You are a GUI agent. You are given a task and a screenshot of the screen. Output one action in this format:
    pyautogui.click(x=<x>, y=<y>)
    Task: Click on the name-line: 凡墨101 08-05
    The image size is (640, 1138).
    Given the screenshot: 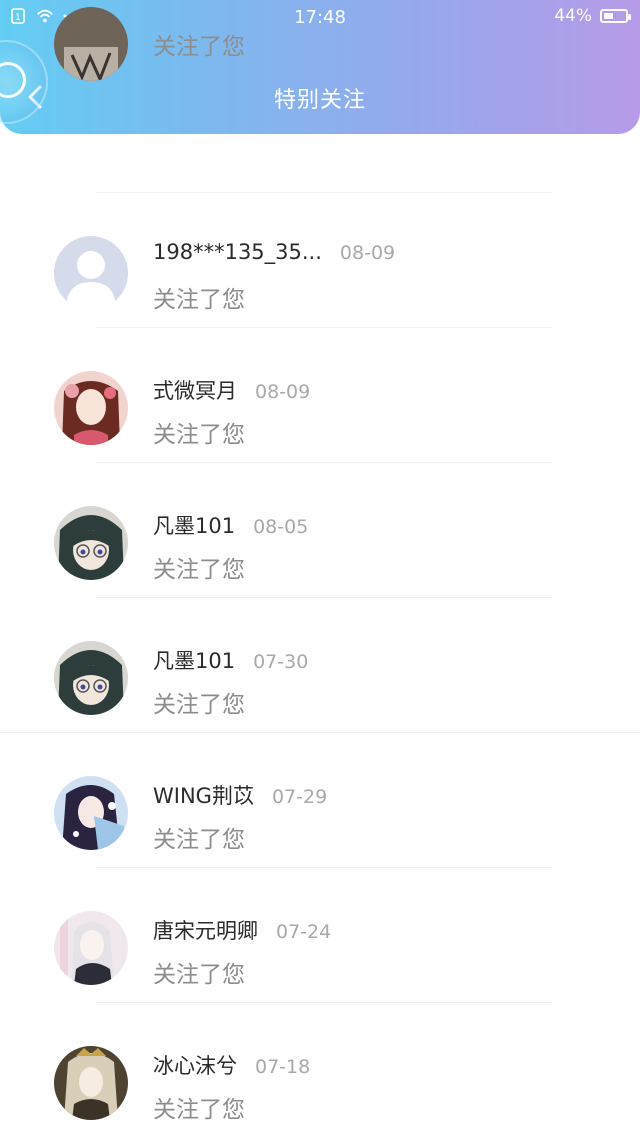 What is the action you would take?
    pyautogui.click(x=230, y=525)
    